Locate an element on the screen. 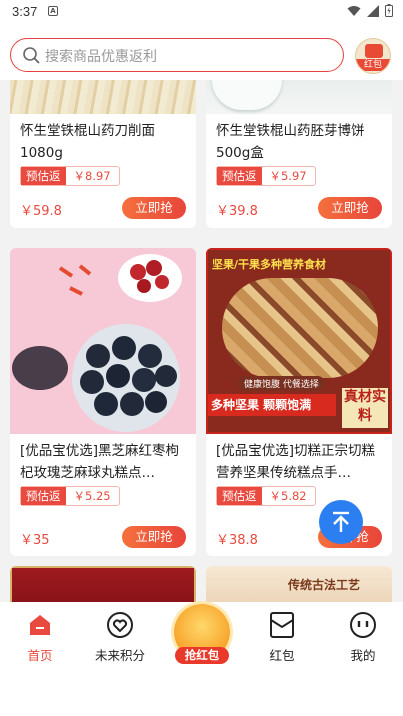 This screenshot has width=403, height=716. back-to-top-button is located at coordinates (341, 522).